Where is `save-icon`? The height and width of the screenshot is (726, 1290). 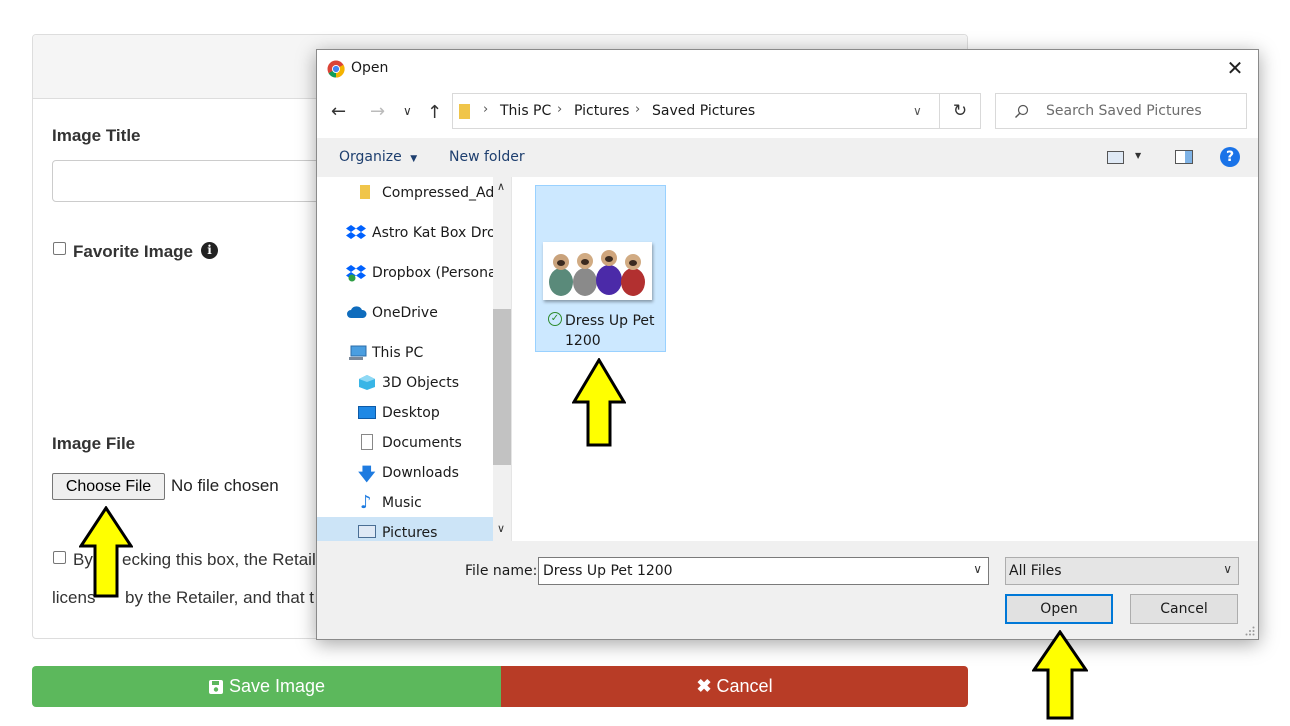
save-icon is located at coordinates (215, 686).